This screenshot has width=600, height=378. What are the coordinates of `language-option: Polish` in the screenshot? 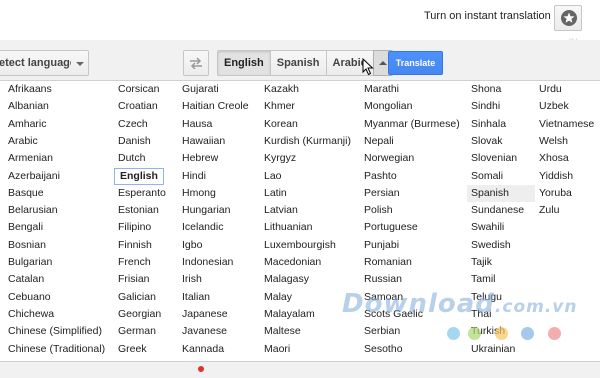 It's located at (378, 210).